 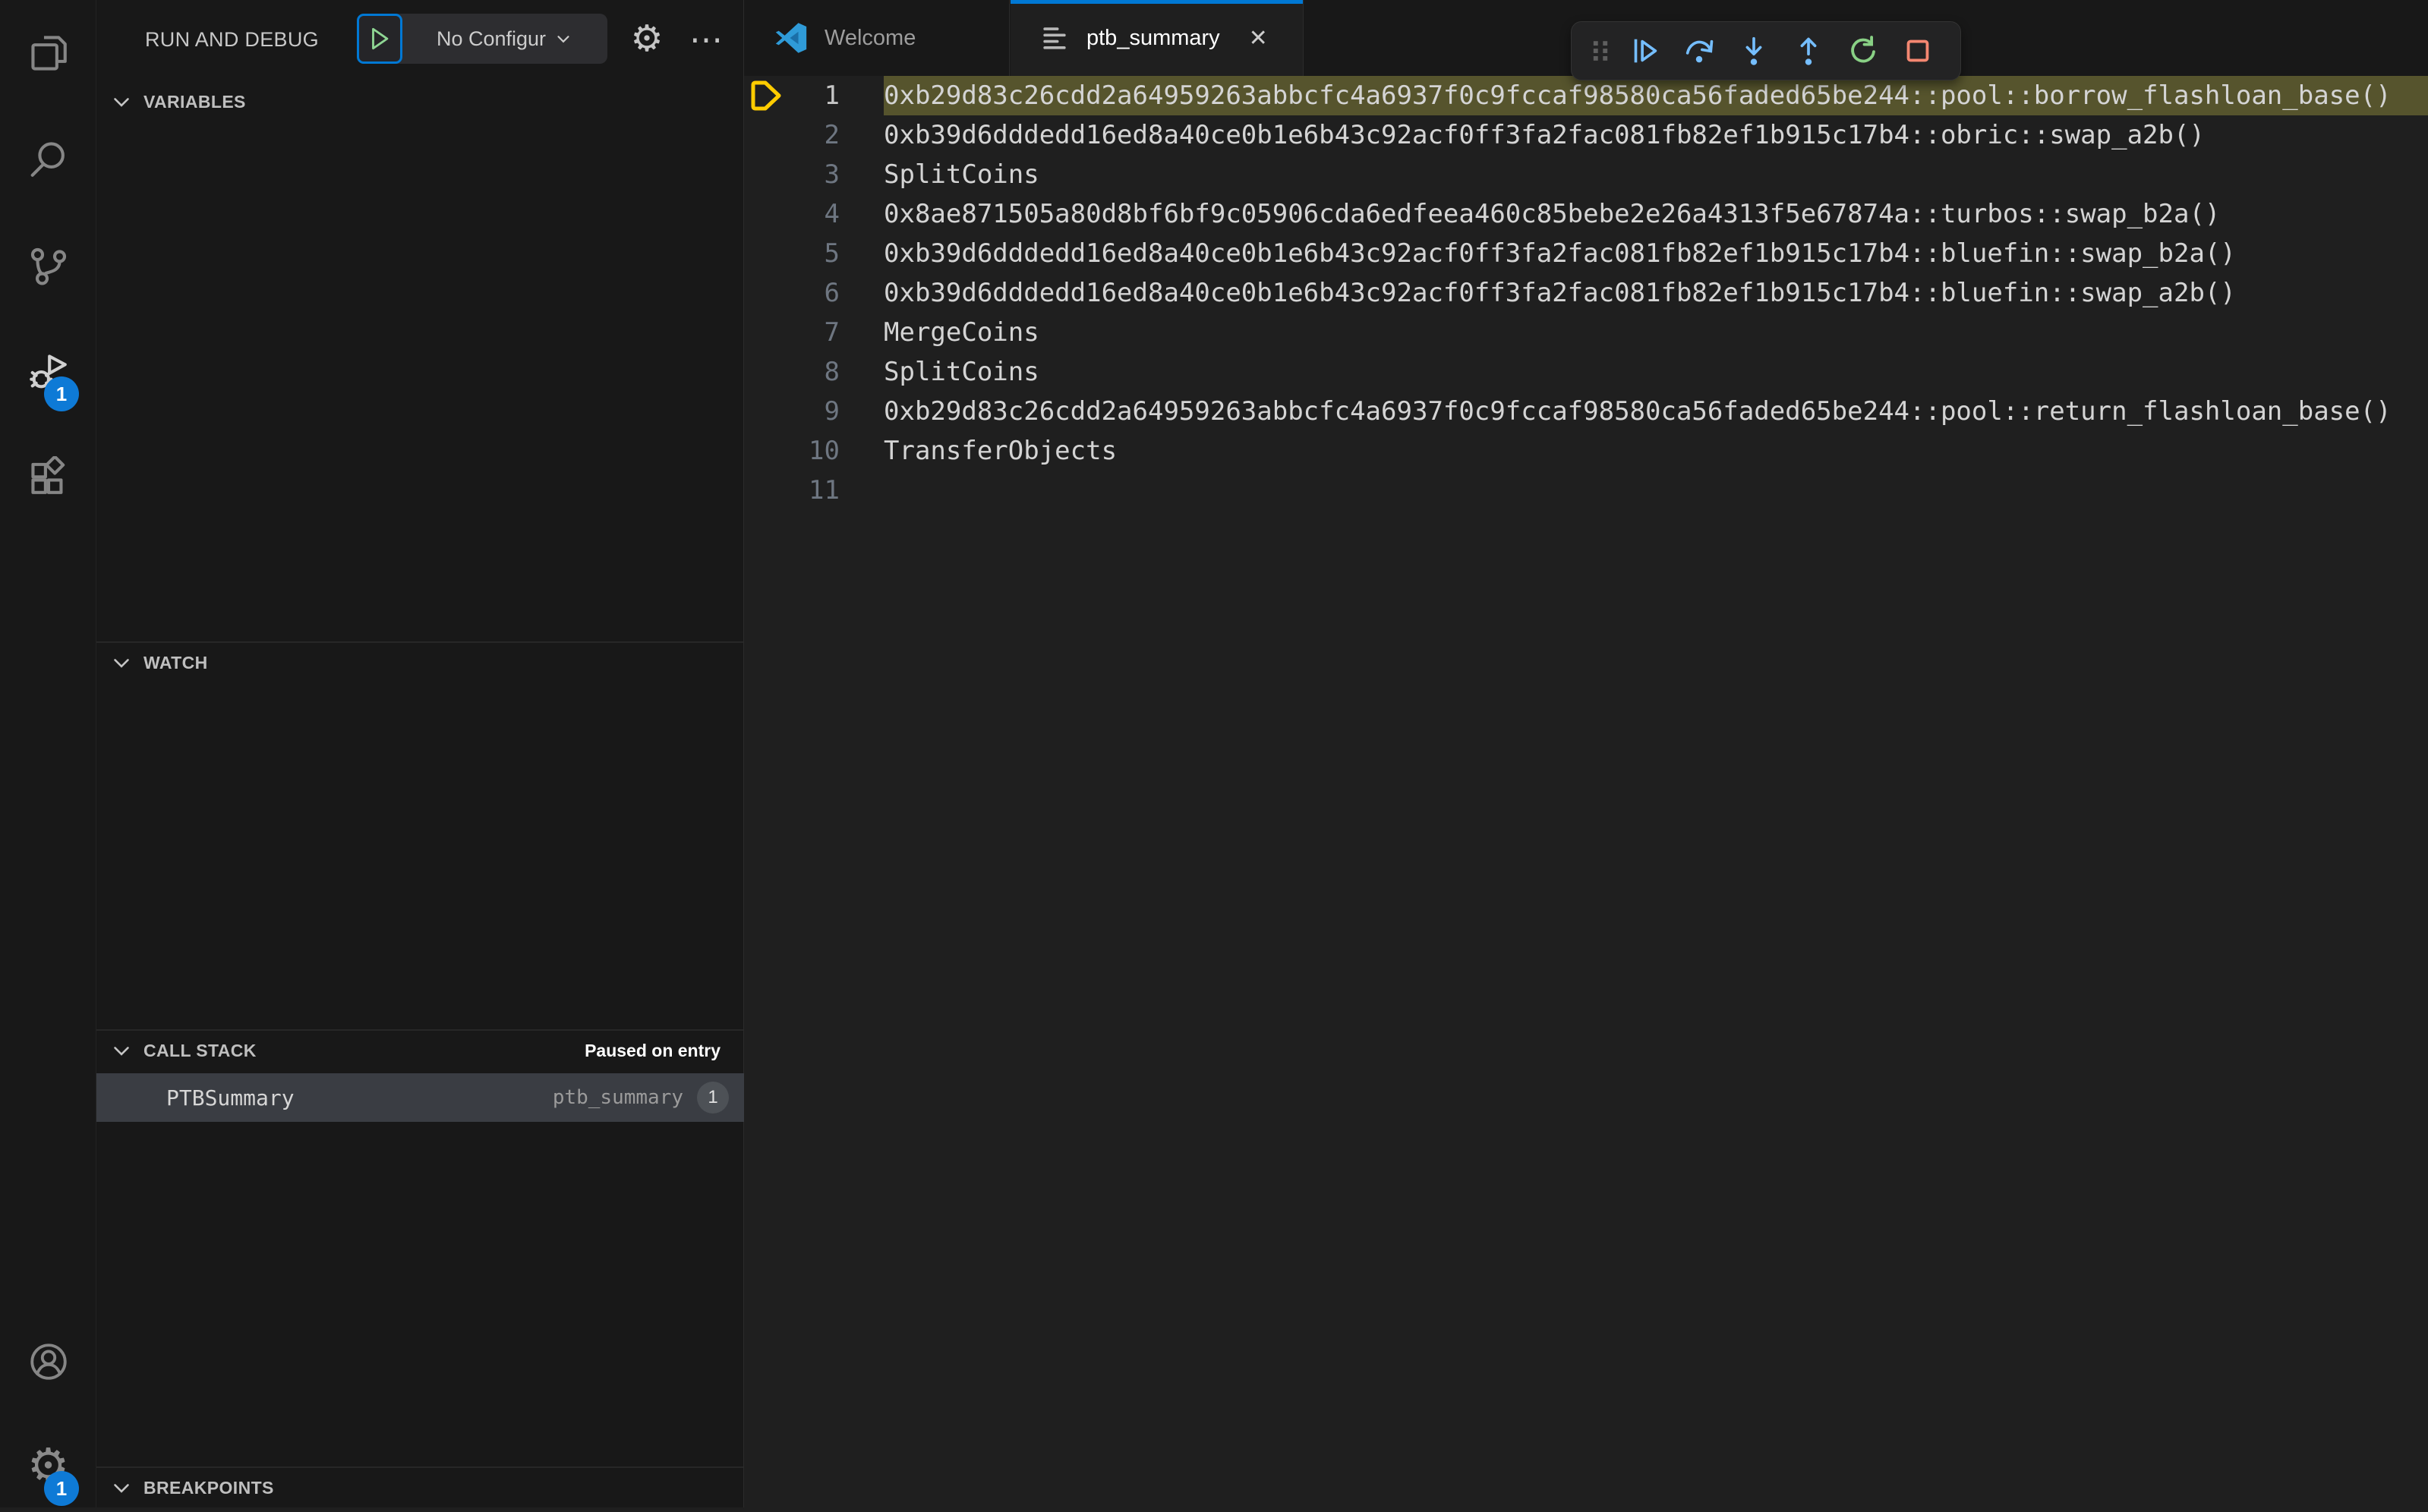 What do you see at coordinates (175, 662) in the screenshot?
I see `section-label: WATCH` at bounding box center [175, 662].